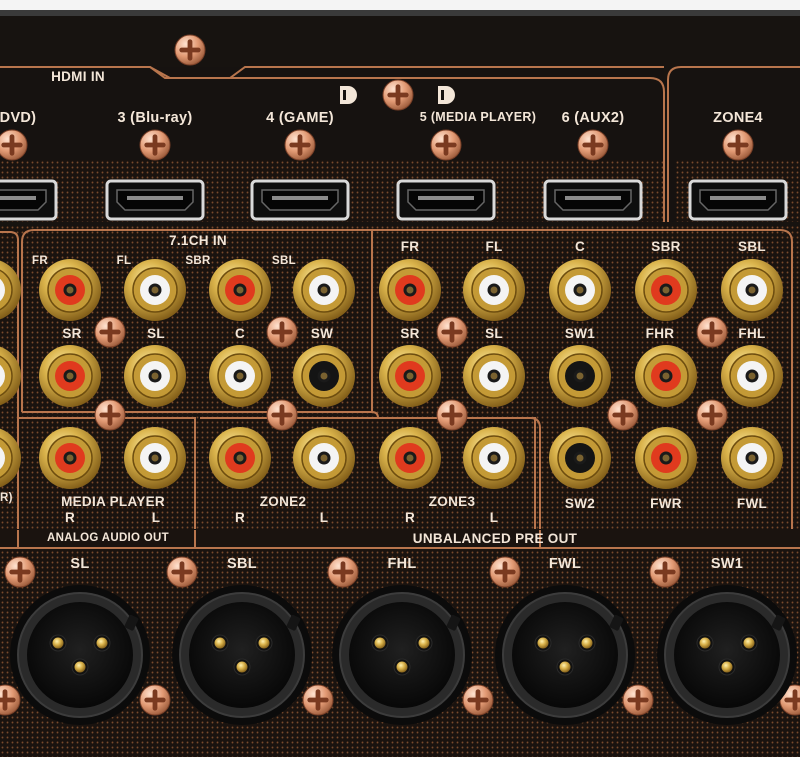  Describe the element at coordinates (660, 333) in the screenshot. I see `preout-label: FHR` at that location.